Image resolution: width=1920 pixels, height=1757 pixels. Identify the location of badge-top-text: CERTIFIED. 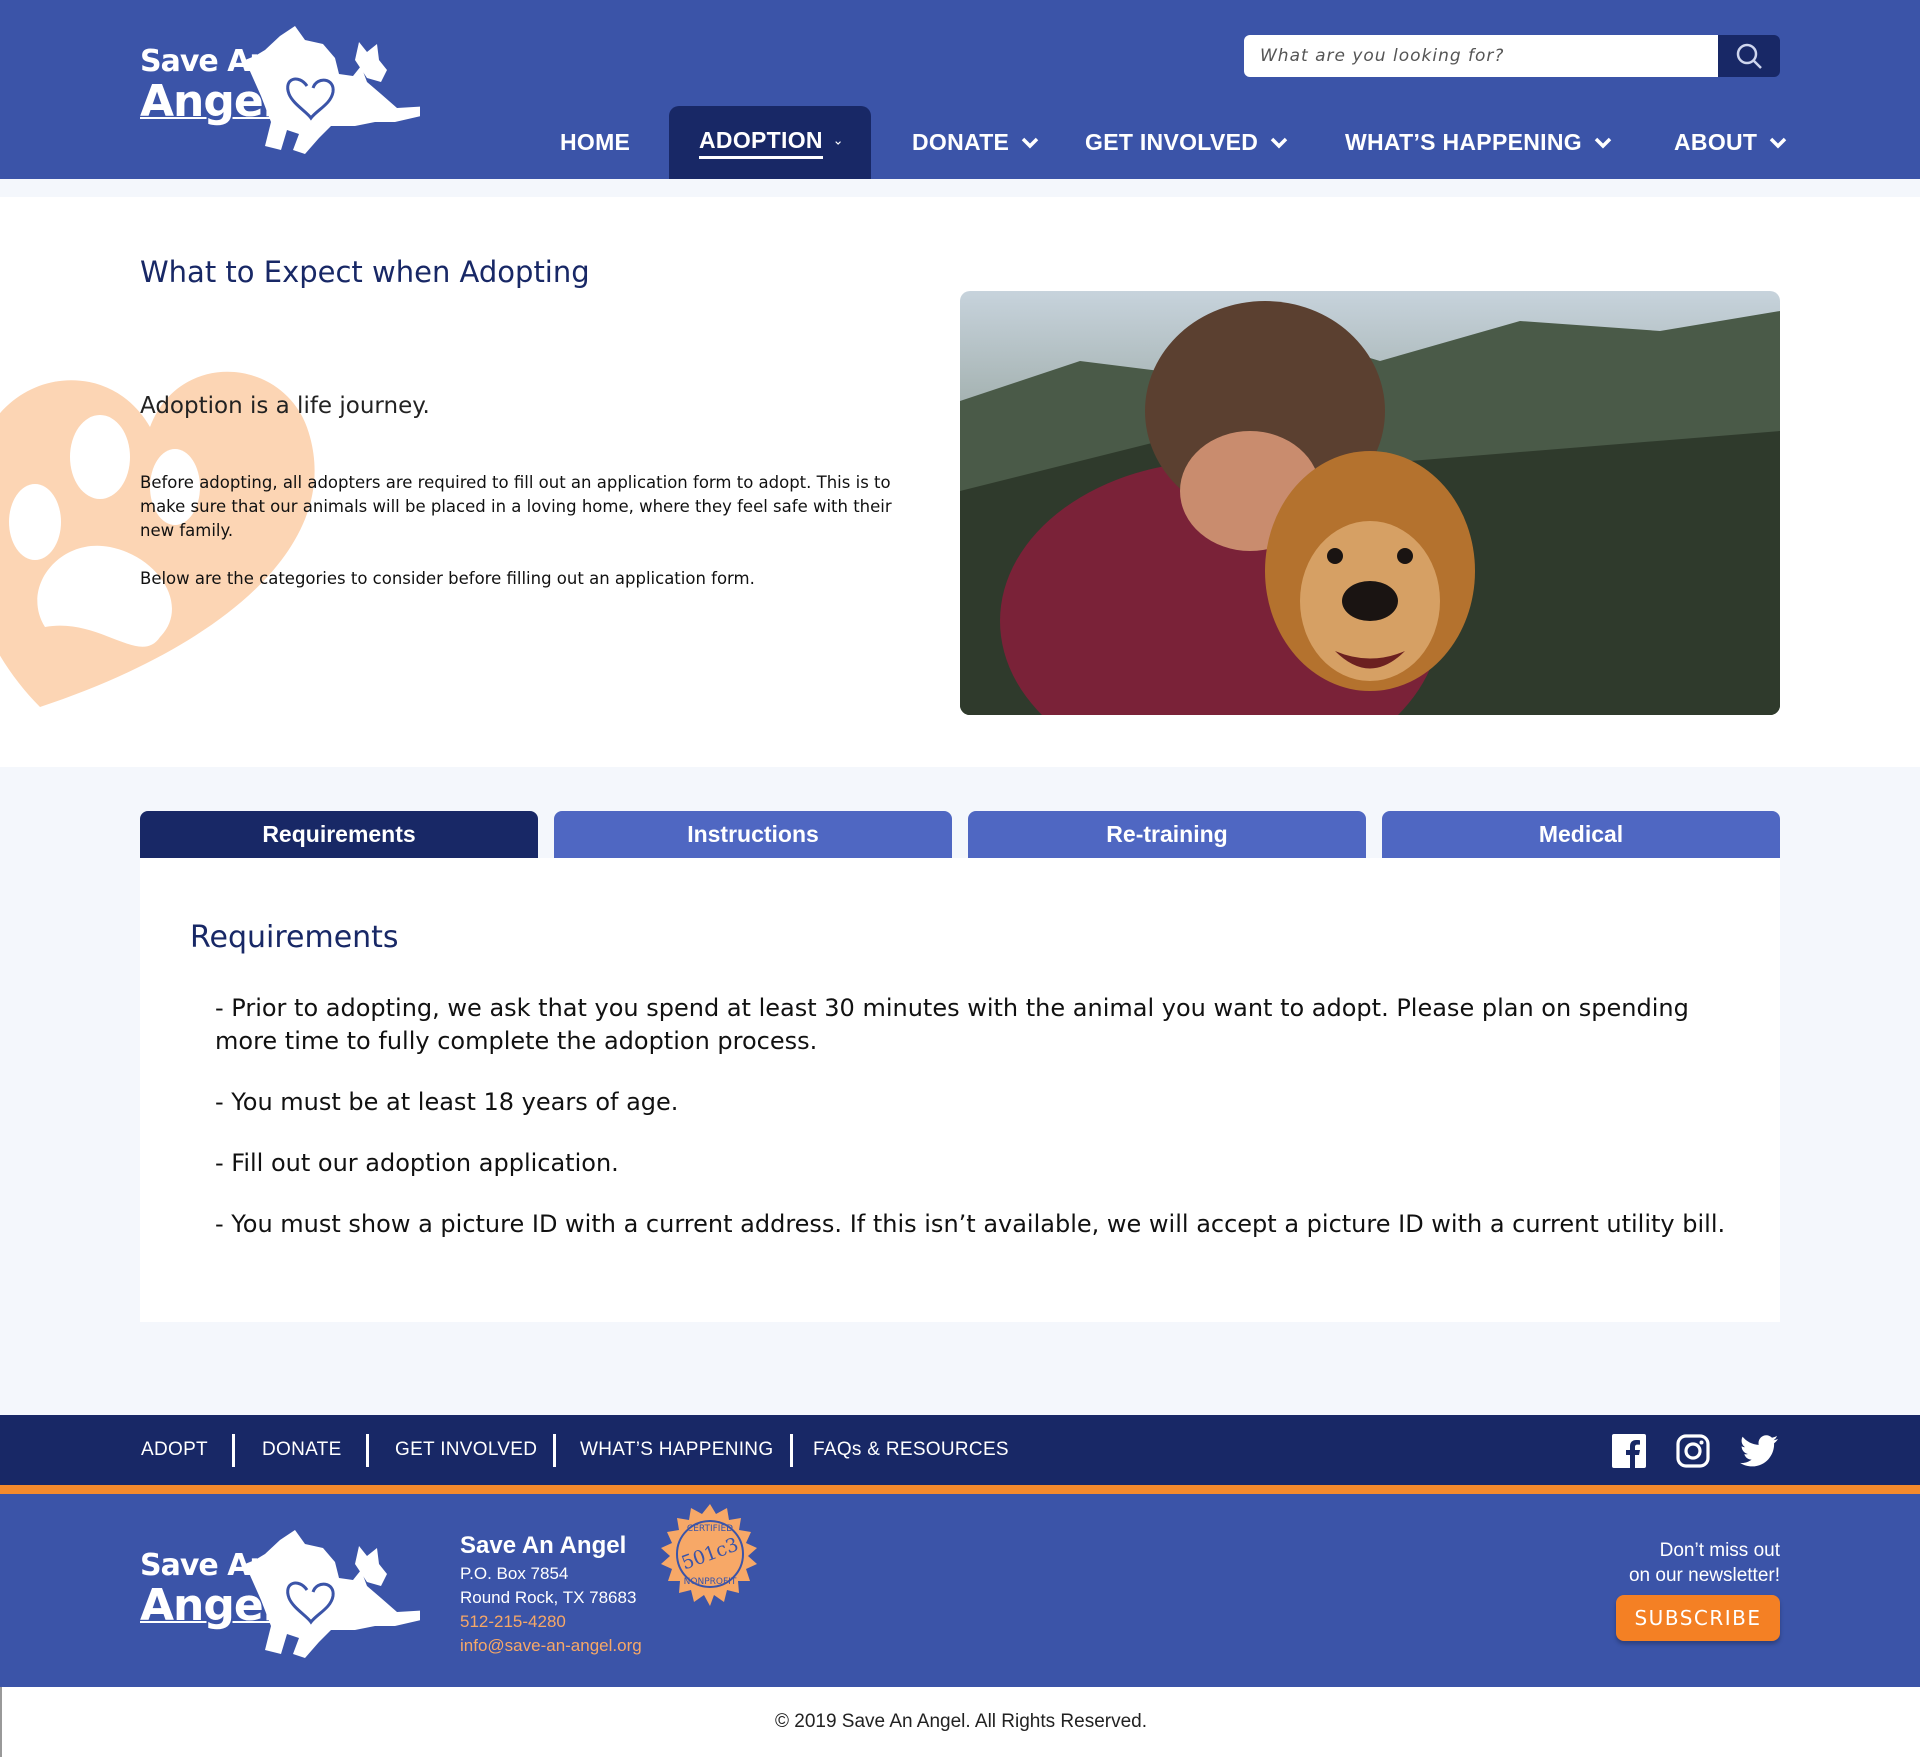
(710, 1529).